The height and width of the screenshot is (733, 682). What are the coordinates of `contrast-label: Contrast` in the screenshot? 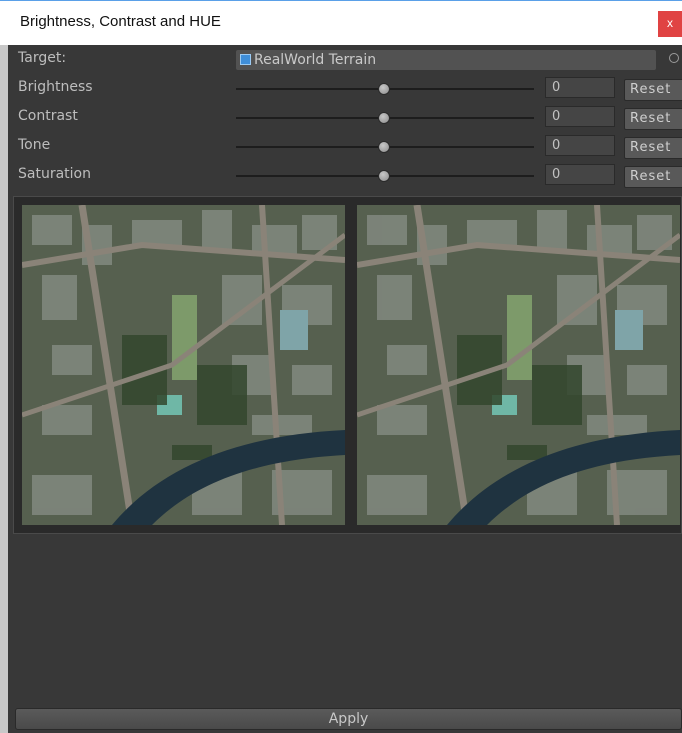 It's located at (48, 116).